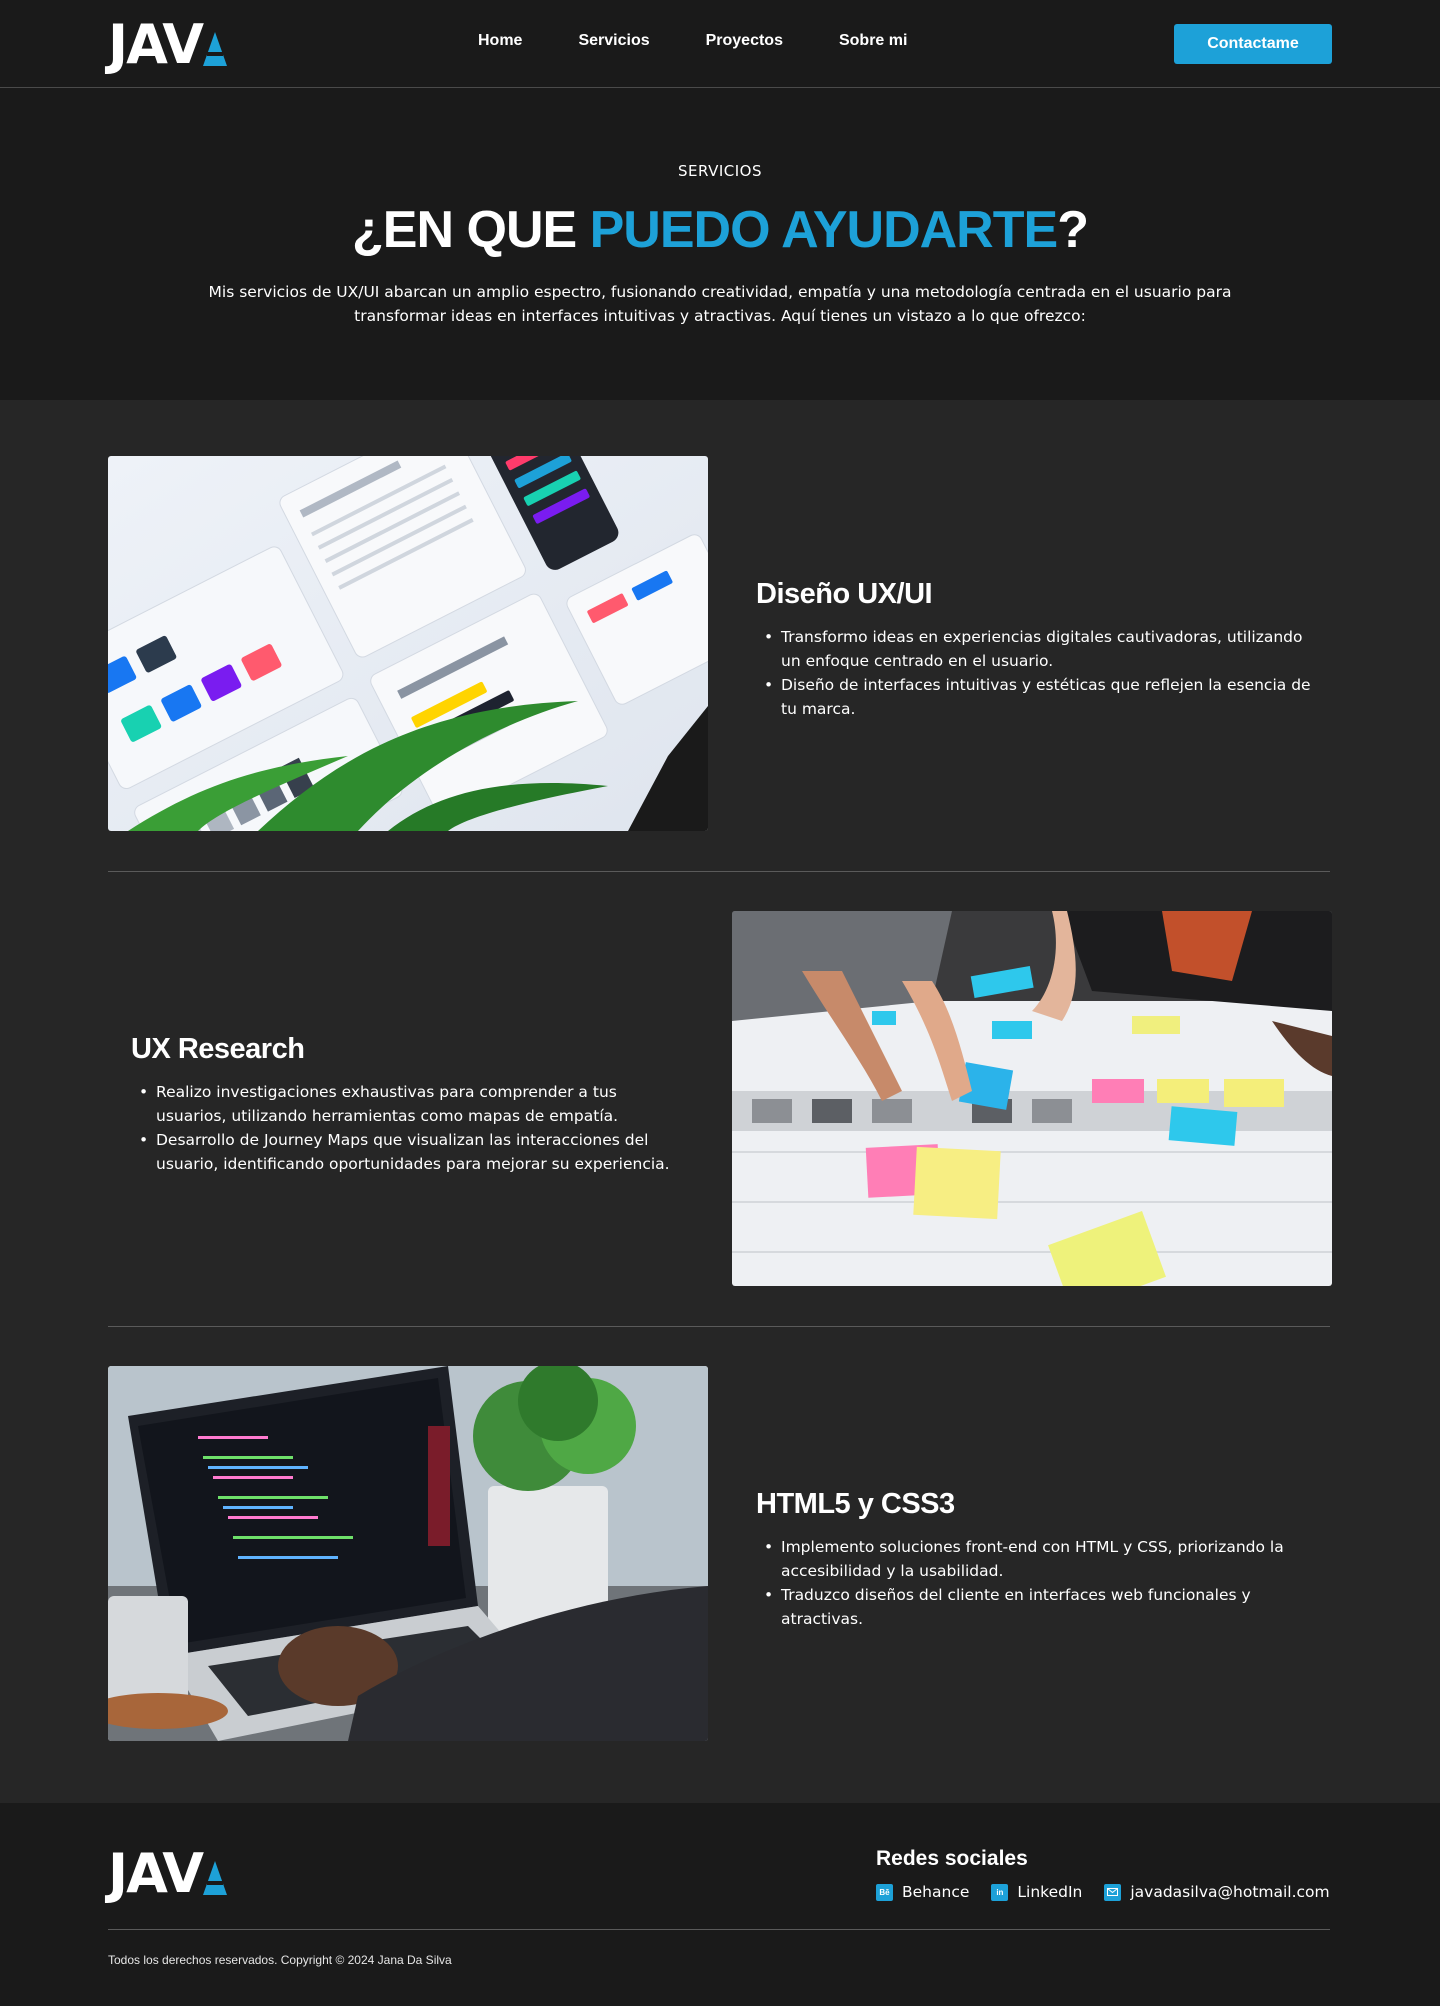 The image size is (1440, 2006). I want to click on linkedin-icon: in, so click(1000, 1892).